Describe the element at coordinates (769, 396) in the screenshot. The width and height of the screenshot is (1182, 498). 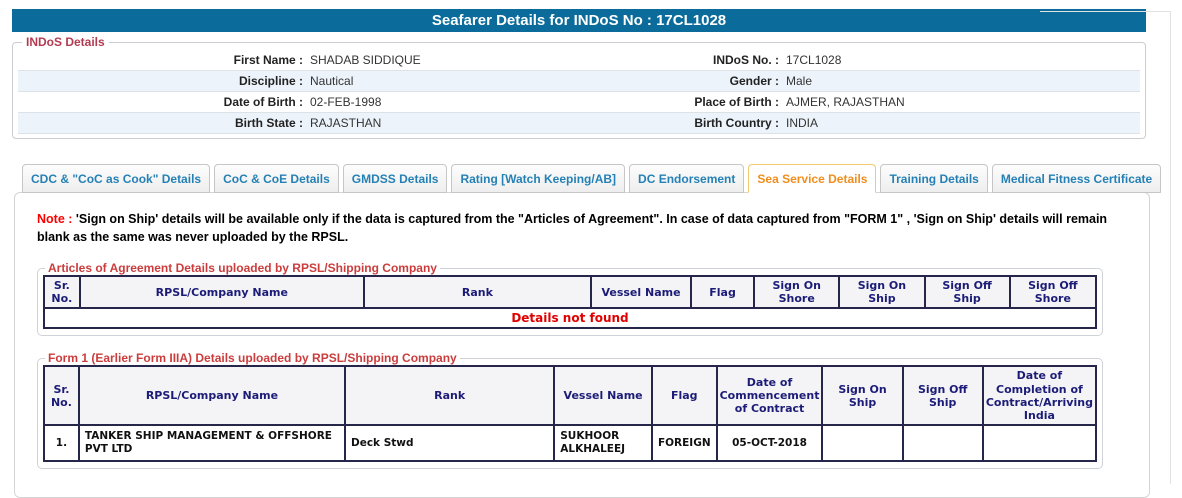
I see `column-header: Date of Commencement of Contract` at that location.